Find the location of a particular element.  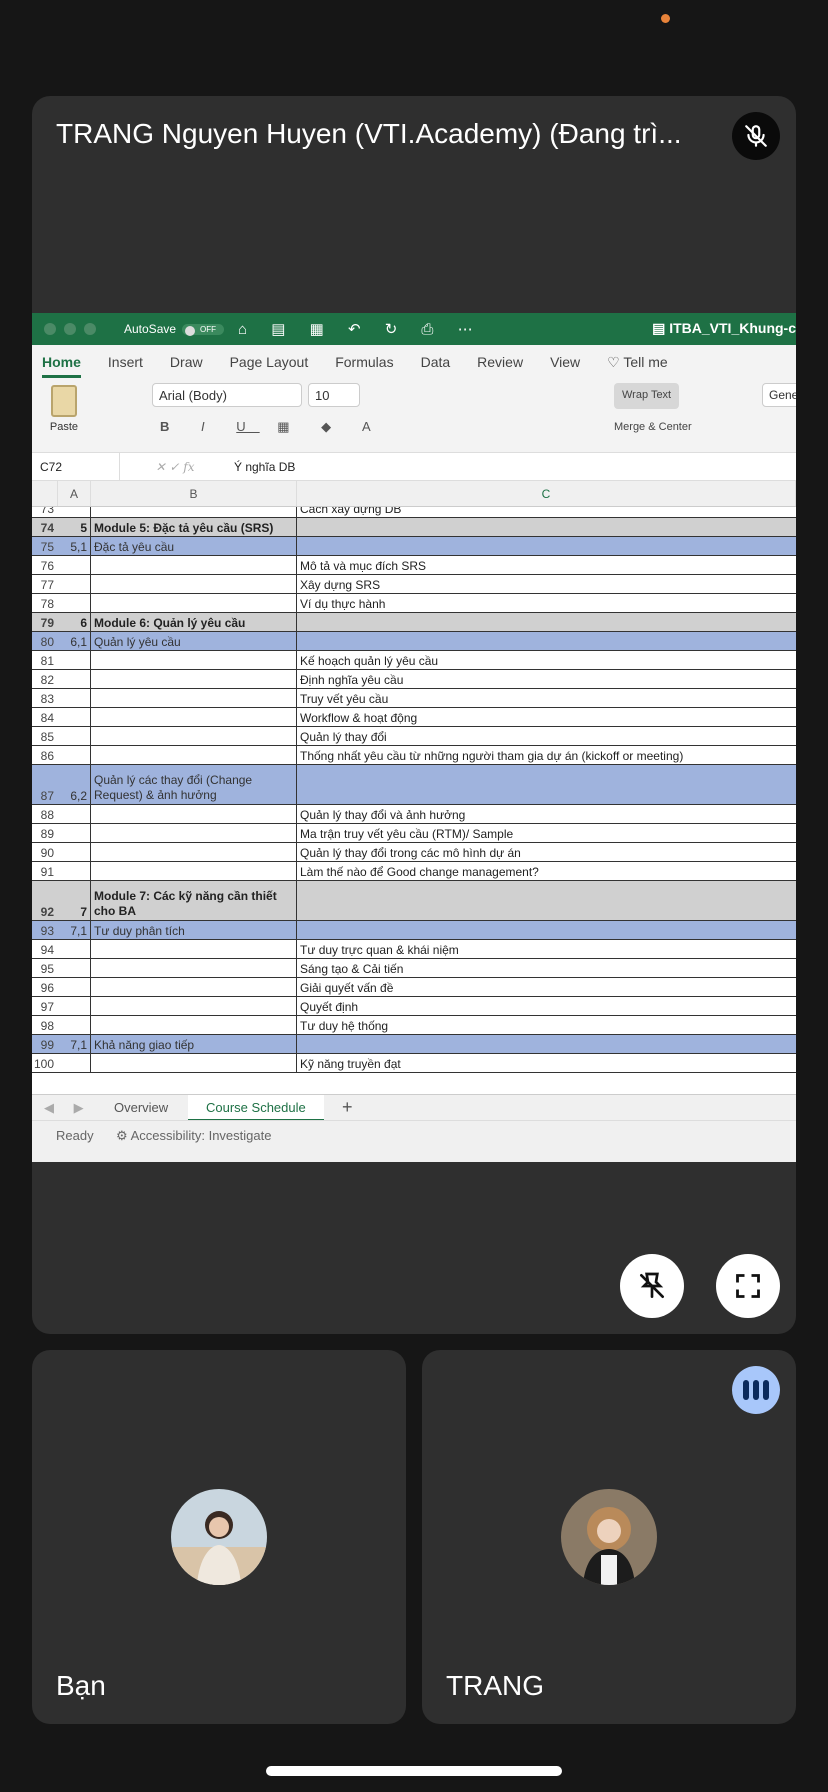

table-row: 91 Làm thế nào để Good change management? is located at coordinates (414, 871).